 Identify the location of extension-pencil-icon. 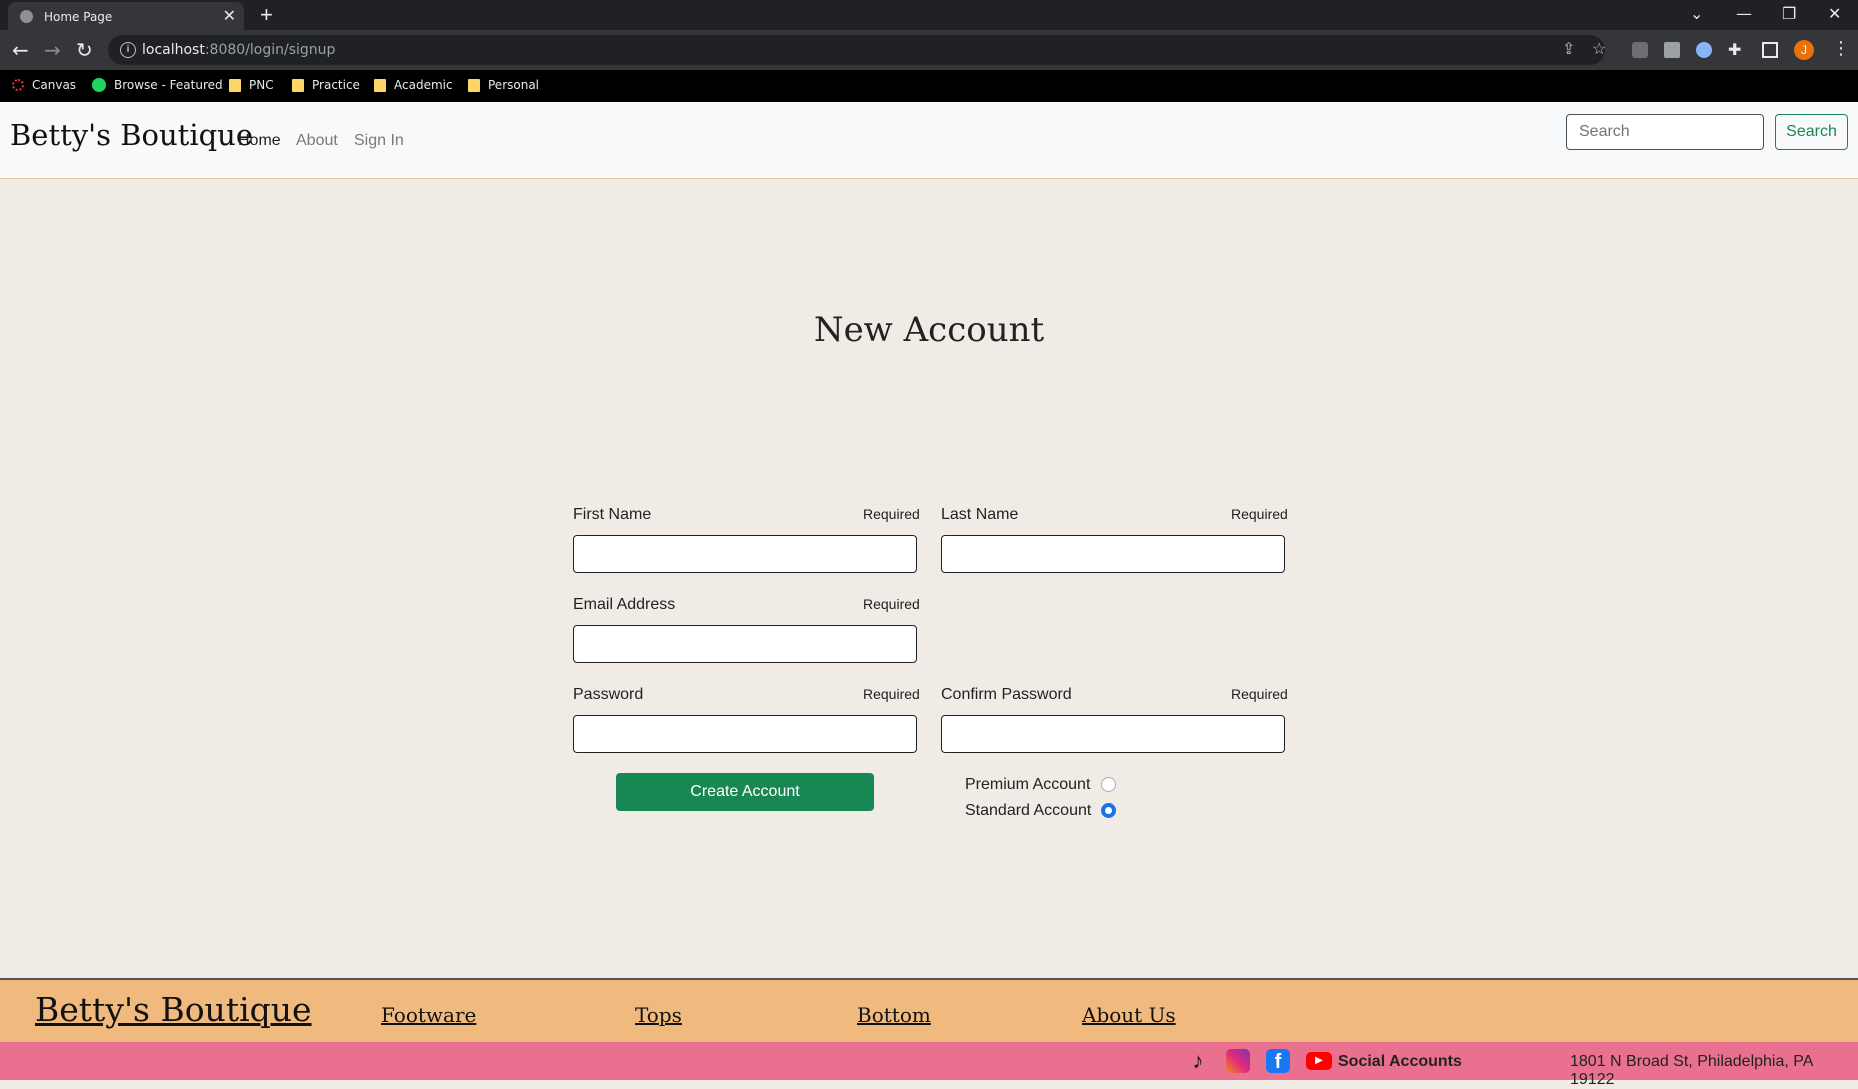
(1640, 50).